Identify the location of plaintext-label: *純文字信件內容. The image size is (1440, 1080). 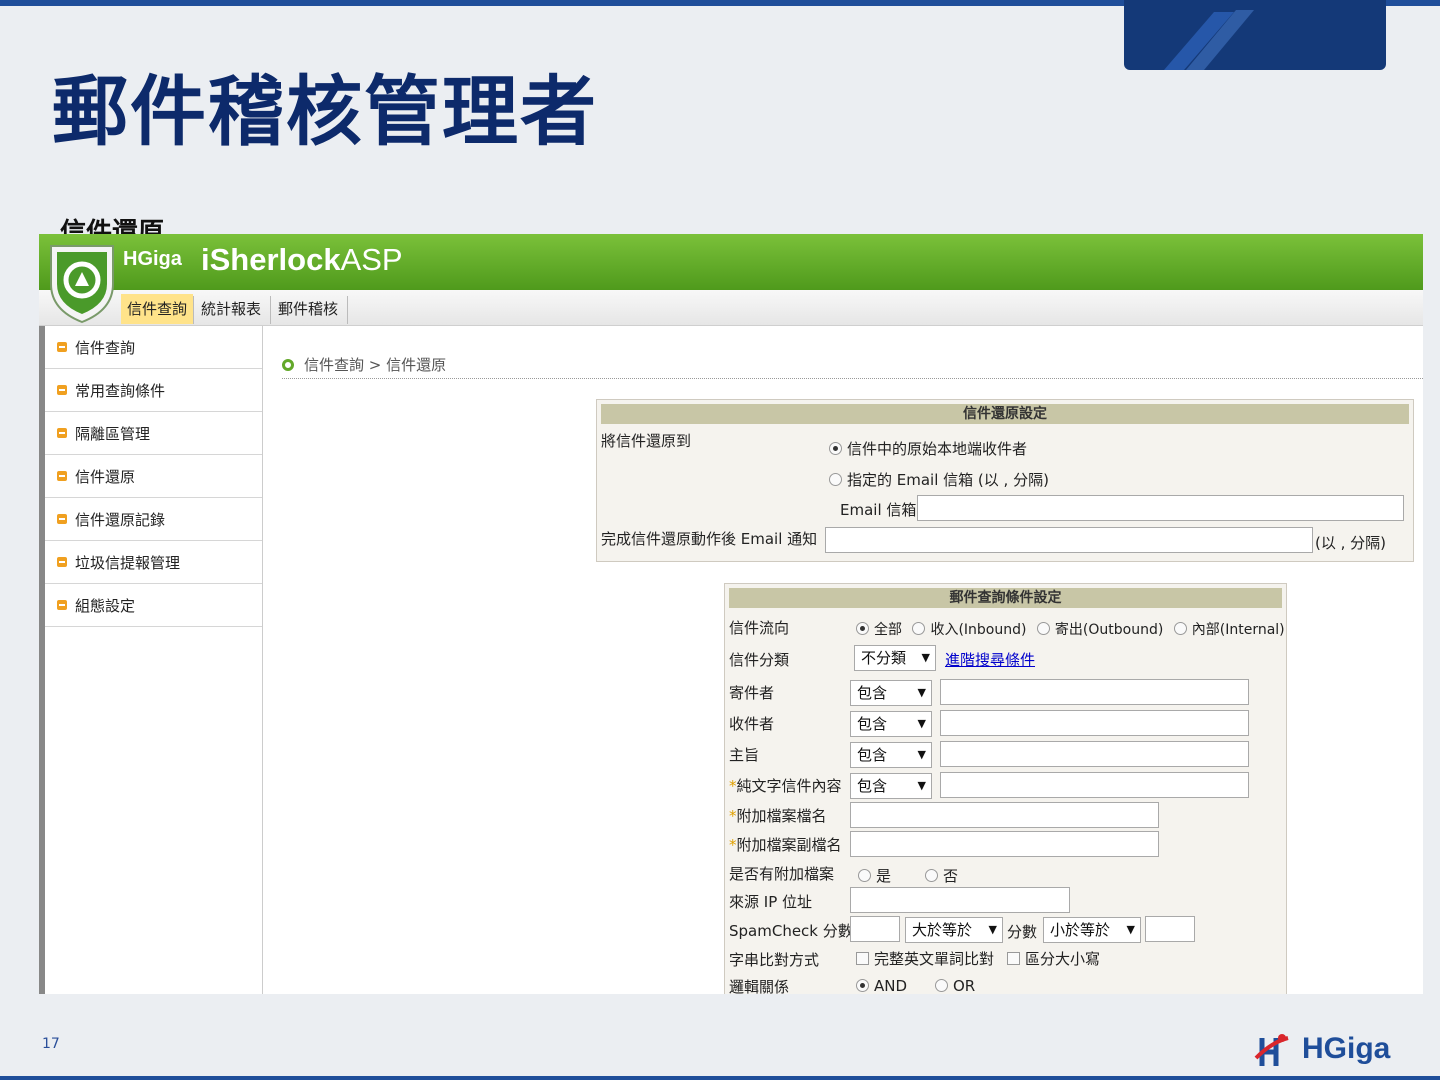
(785, 785).